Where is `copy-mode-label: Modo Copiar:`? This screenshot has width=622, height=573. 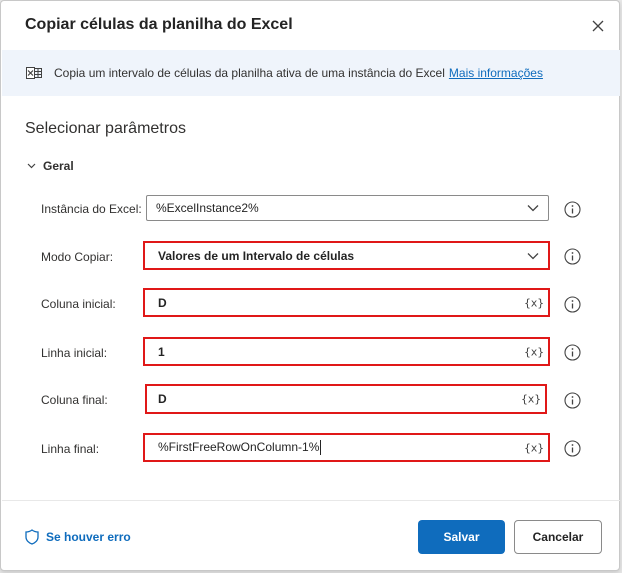
copy-mode-label: Modo Copiar: is located at coordinates (77, 257).